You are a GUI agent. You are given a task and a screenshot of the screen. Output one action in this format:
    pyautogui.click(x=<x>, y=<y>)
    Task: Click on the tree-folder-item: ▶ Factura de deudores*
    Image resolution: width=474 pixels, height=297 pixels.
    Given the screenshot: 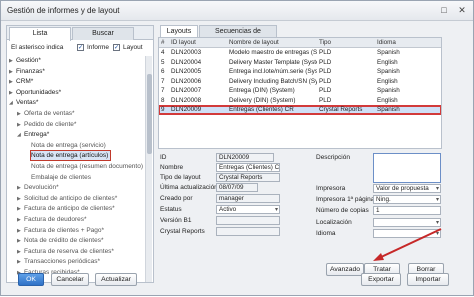 What is the action you would take?
    pyautogui.click(x=52, y=219)
    